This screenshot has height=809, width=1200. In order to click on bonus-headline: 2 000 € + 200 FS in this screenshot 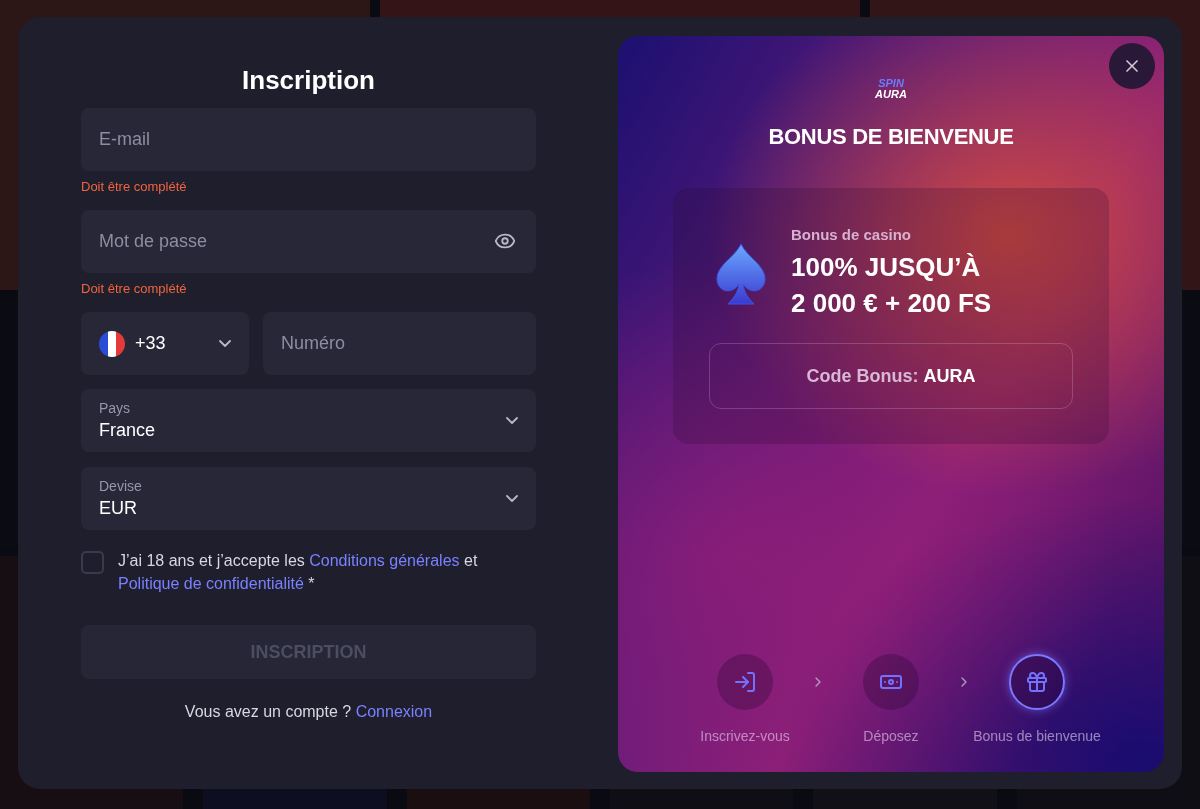, I will do `click(891, 303)`.